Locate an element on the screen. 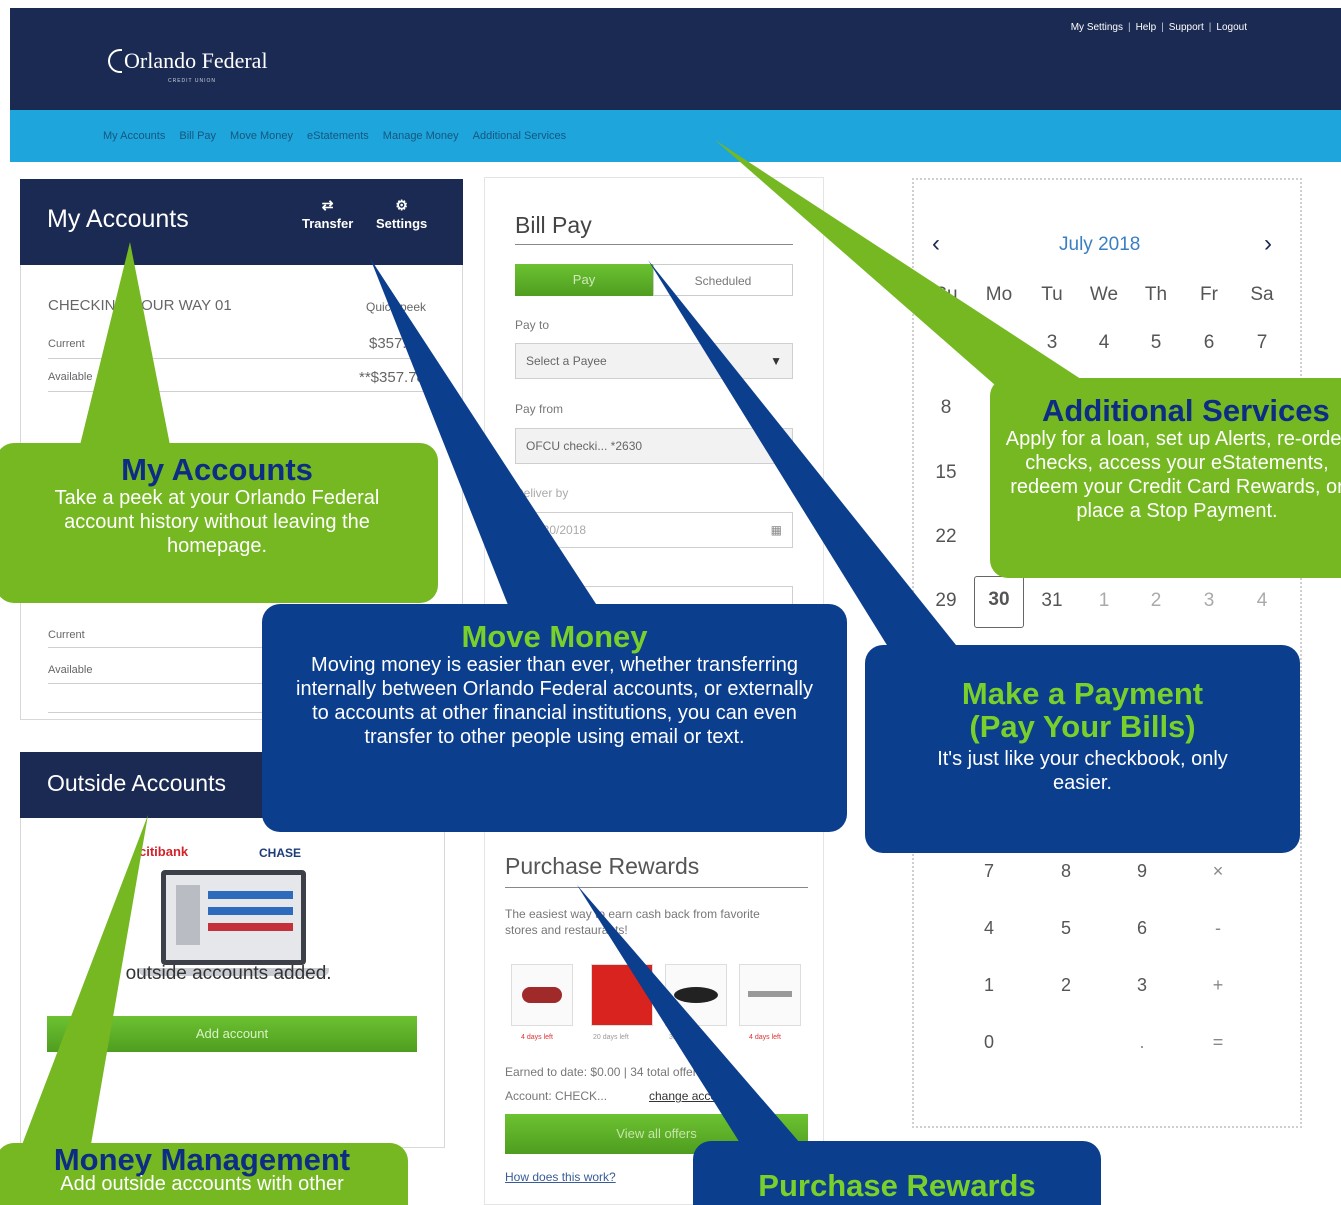  keypad-key: × is located at coordinates (1218, 871).